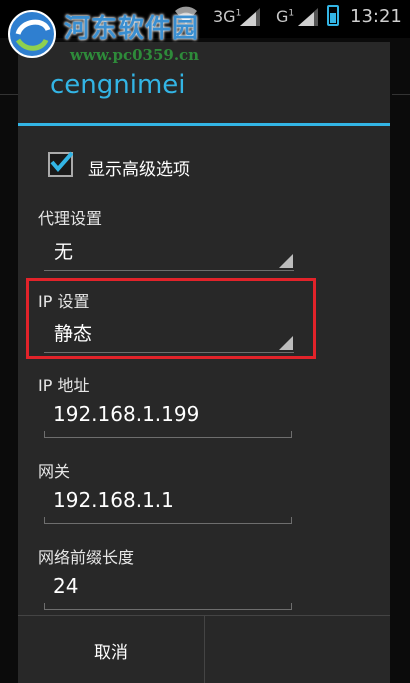 This screenshot has width=410, height=683. I want to click on dialog-button-bar: 取消, so click(204, 649).